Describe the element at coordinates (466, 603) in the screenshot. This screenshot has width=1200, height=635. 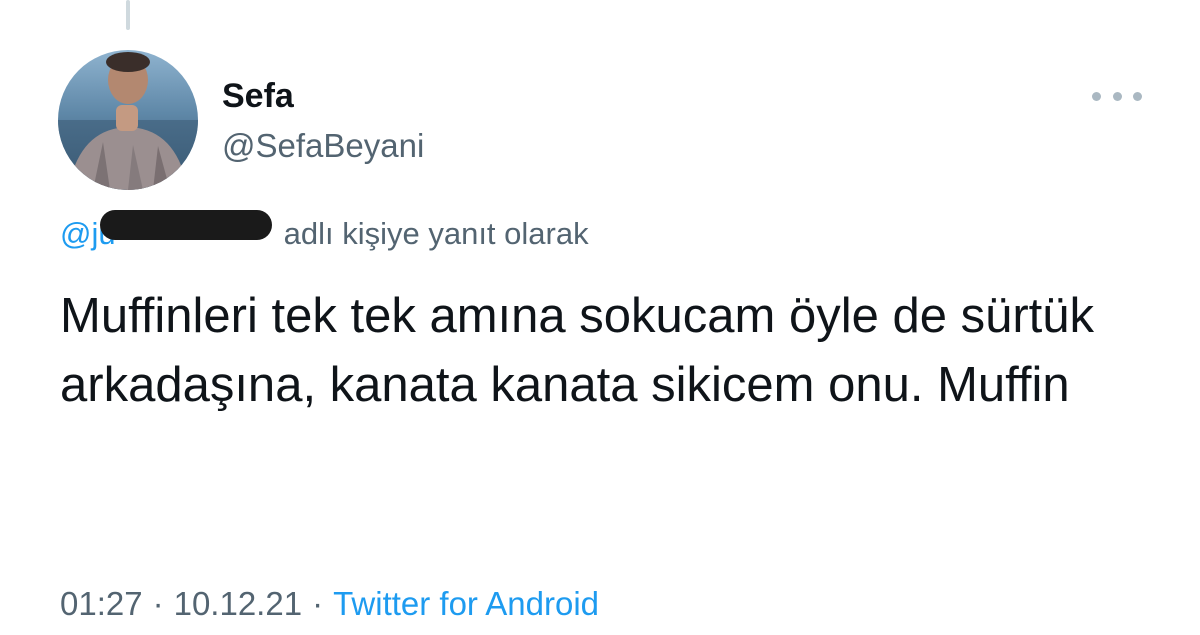
I see `tweet-source-link: Twitter for Android` at that location.